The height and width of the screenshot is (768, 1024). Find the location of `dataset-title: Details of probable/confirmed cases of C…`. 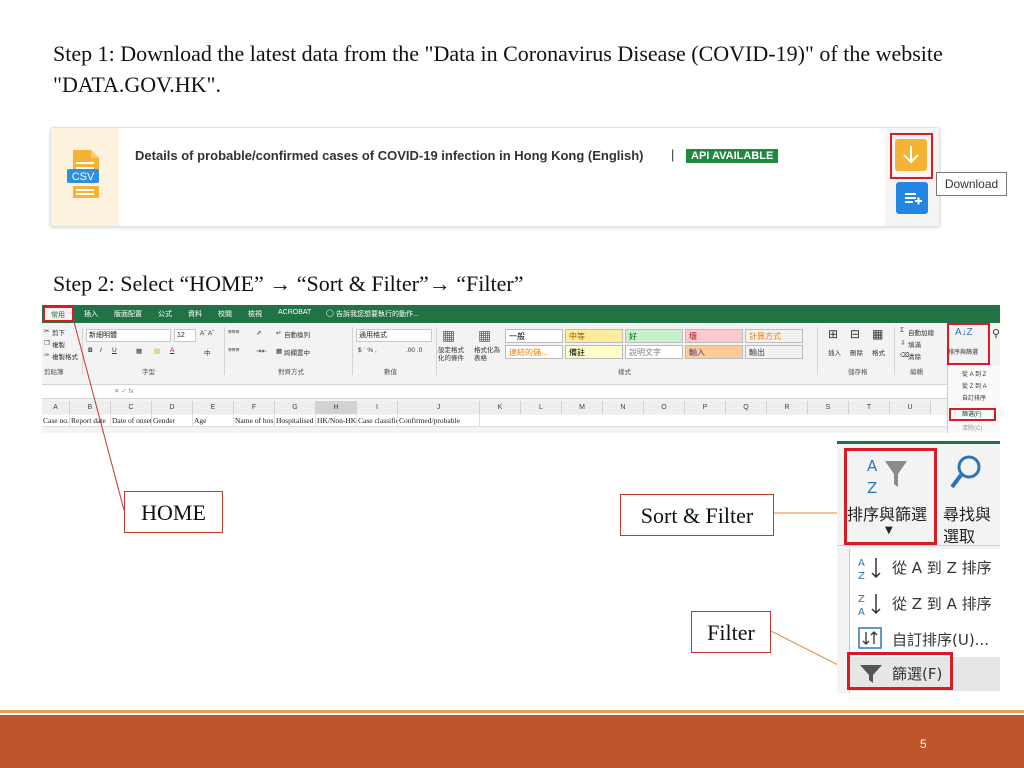

dataset-title: Details of probable/confirmed cases of C… is located at coordinates (389, 155).